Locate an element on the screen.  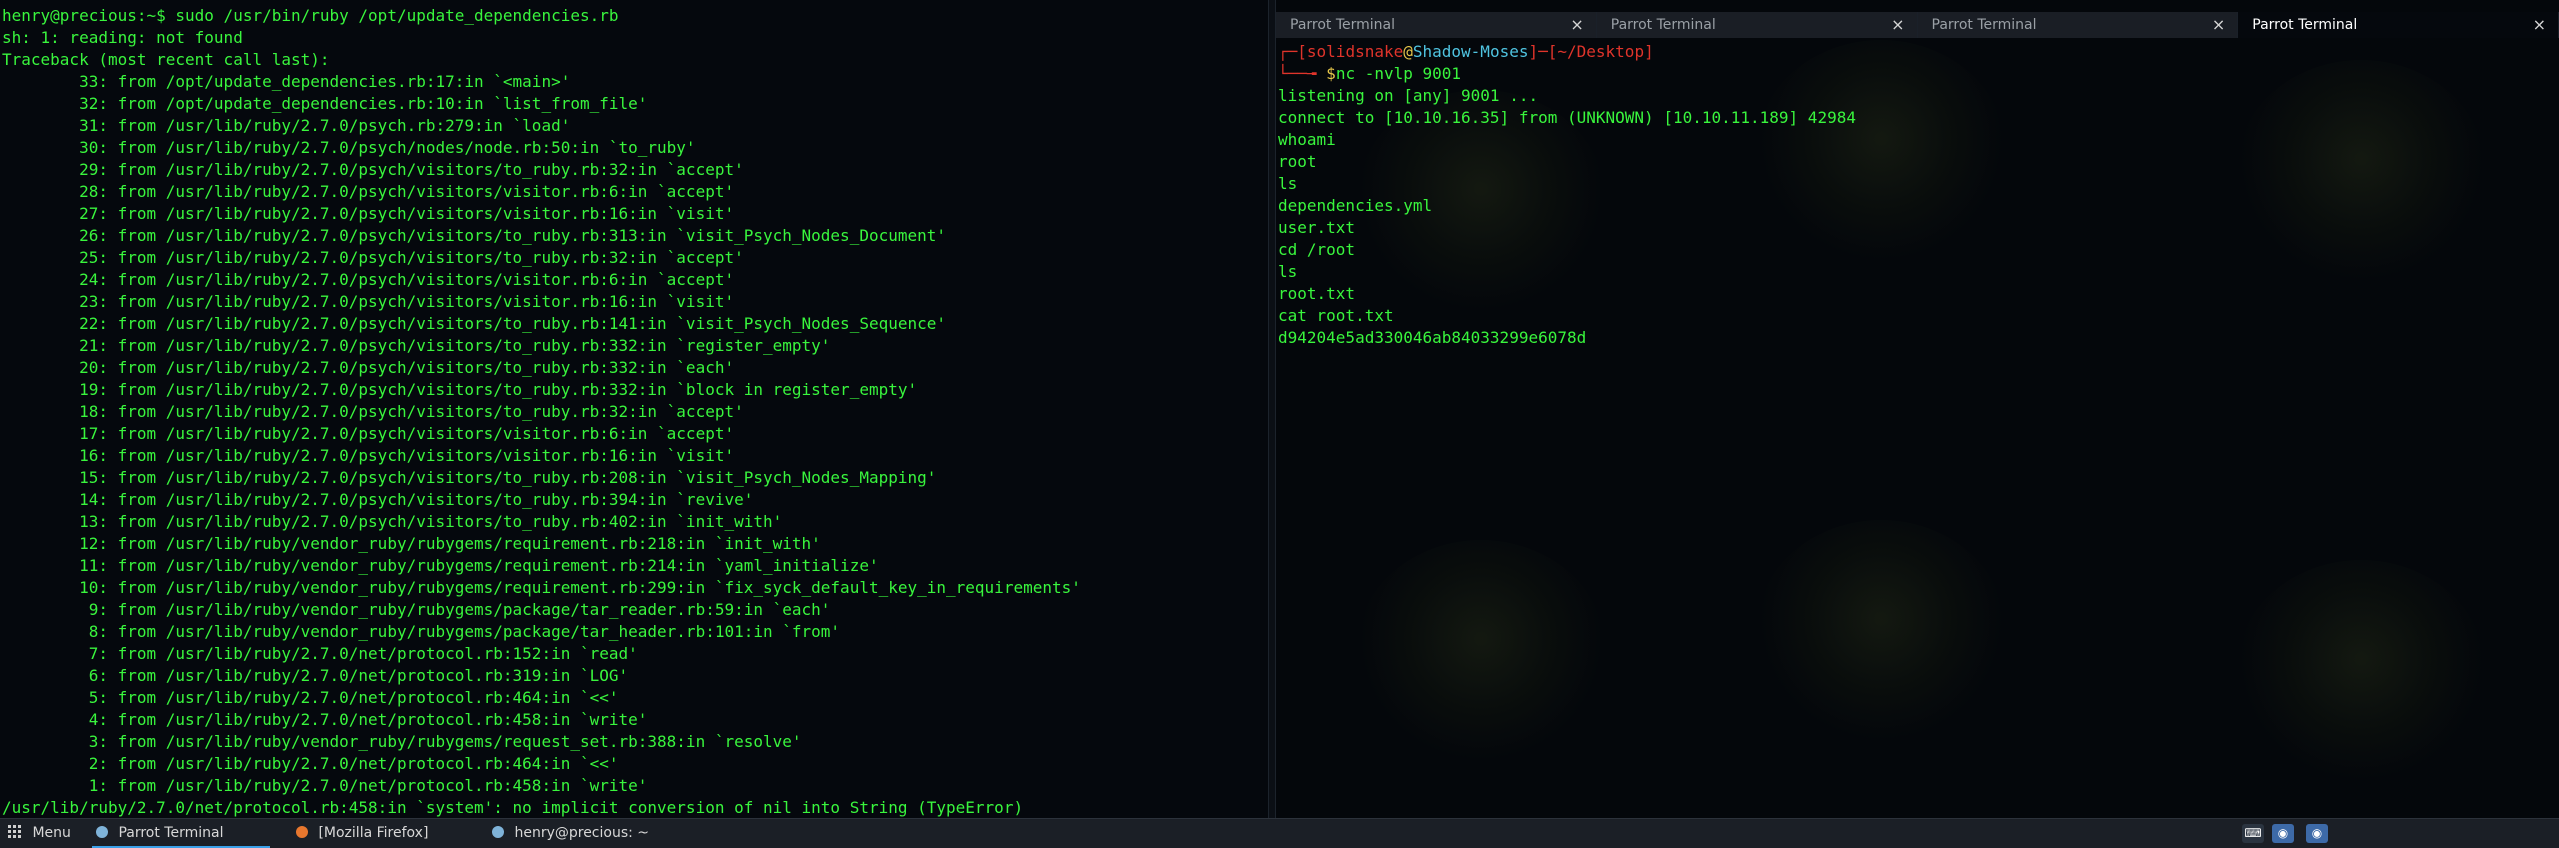
taskbar-item-firefox: [Mozilla Firefox] is located at coordinates (362, 833).